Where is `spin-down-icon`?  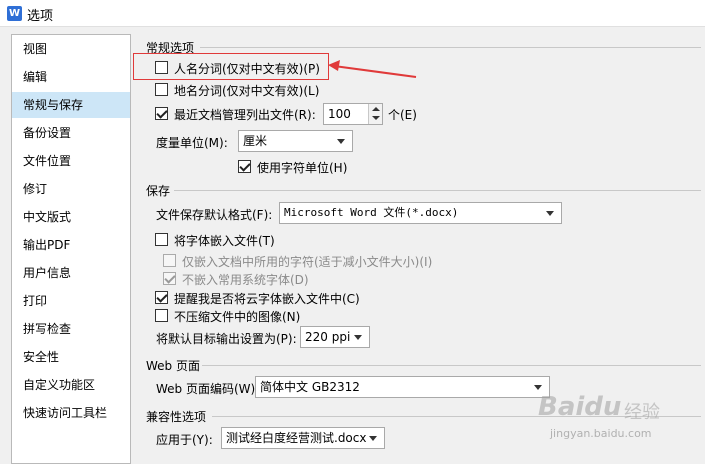 spin-down-icon is located at coordinates (376, 118).